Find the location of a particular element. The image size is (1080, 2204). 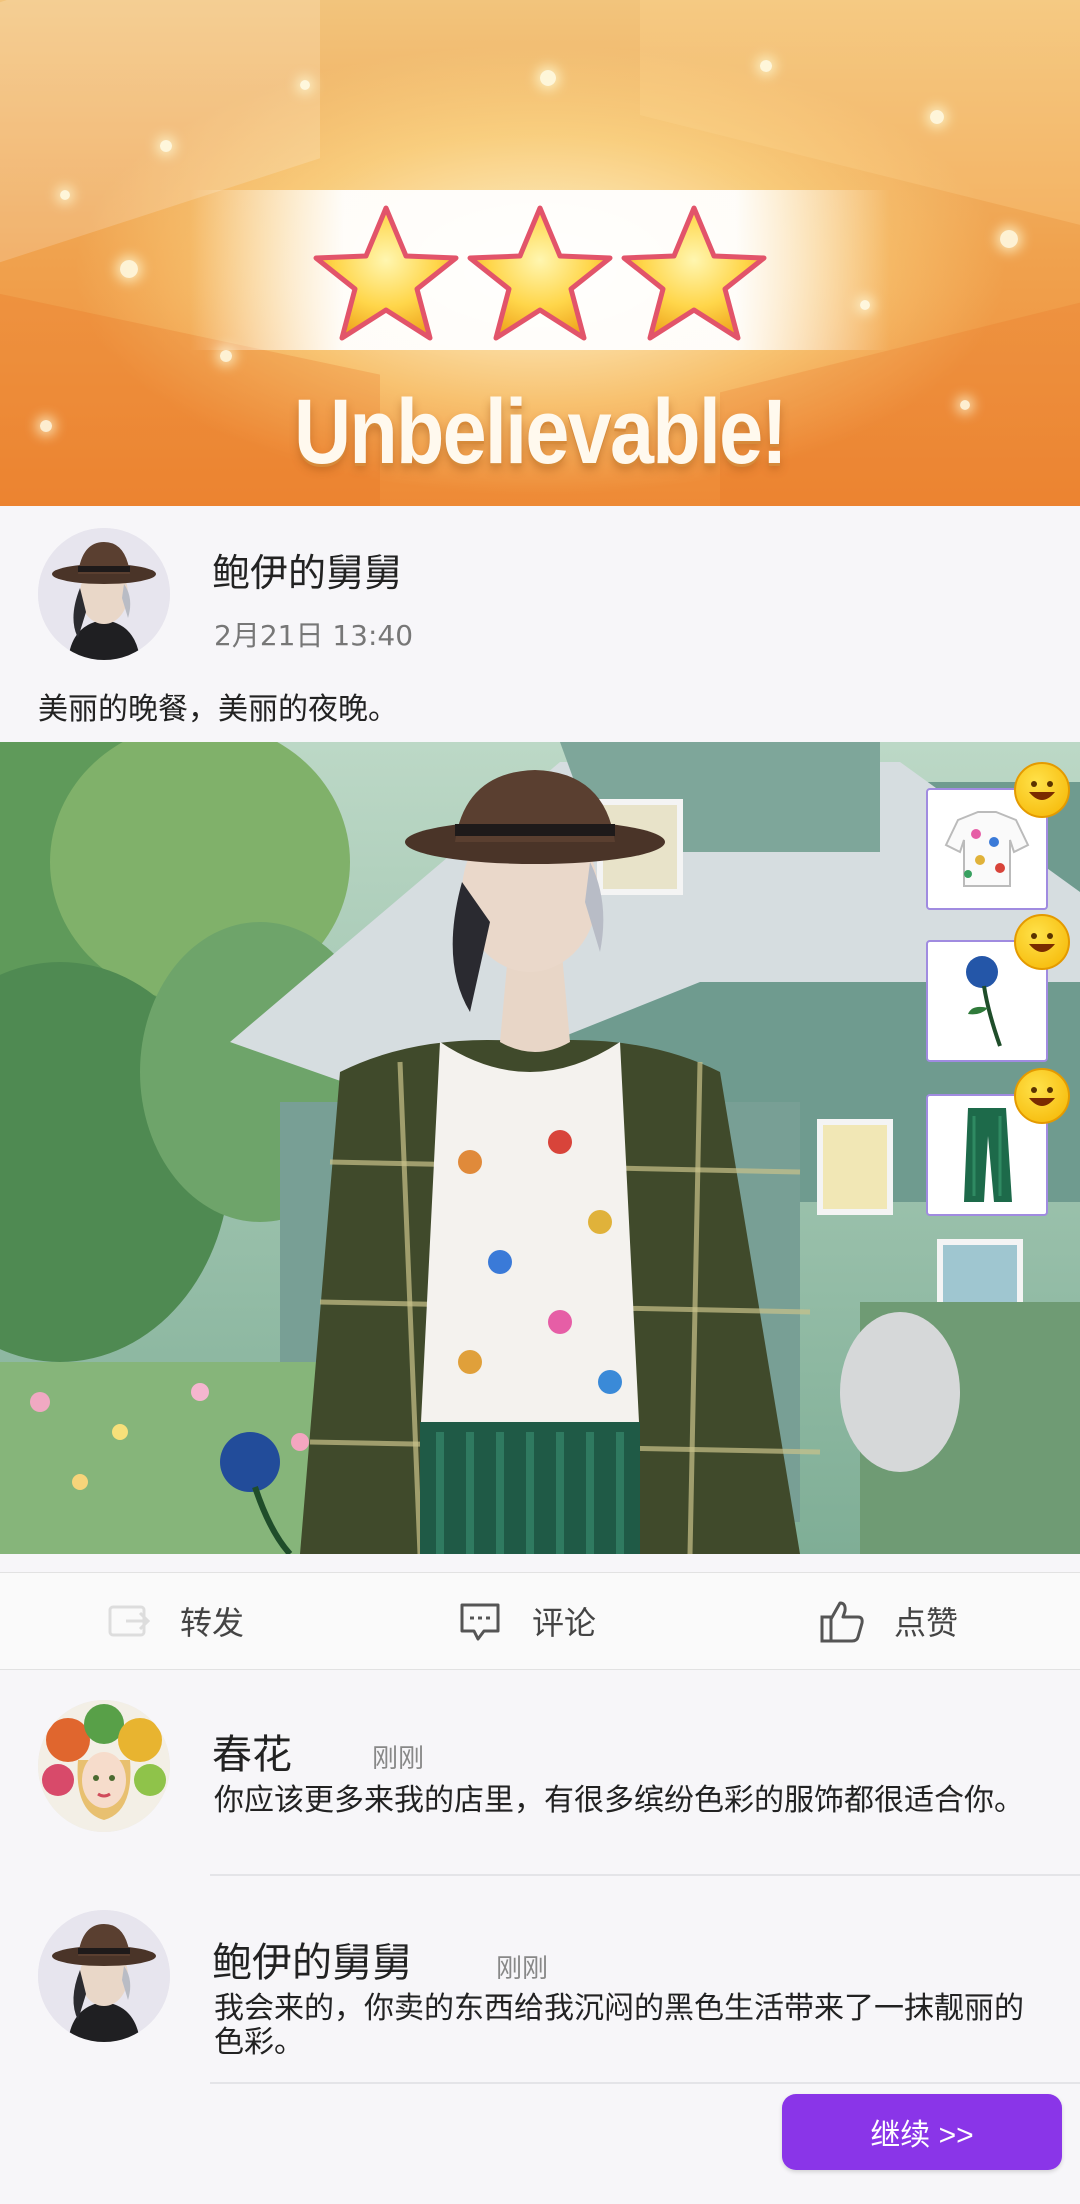

continue-button: 继续 >> is located at coordinates (922, 2132).